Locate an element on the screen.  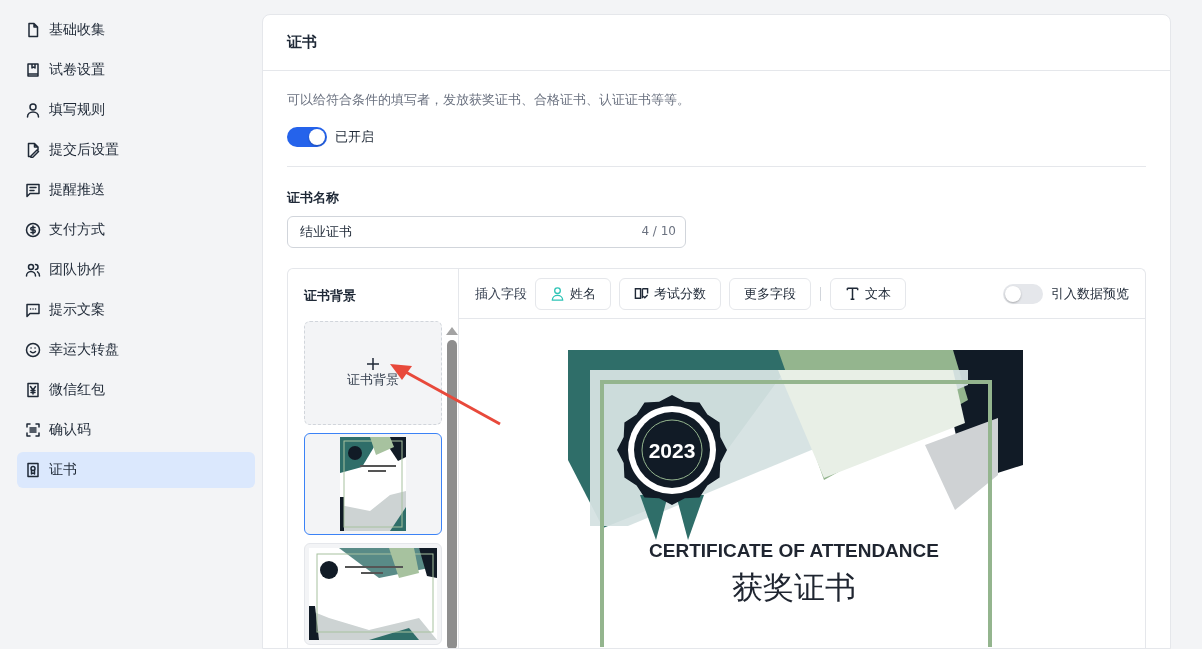
panel-title: 证书背景 is located at coordinates (330, 296).